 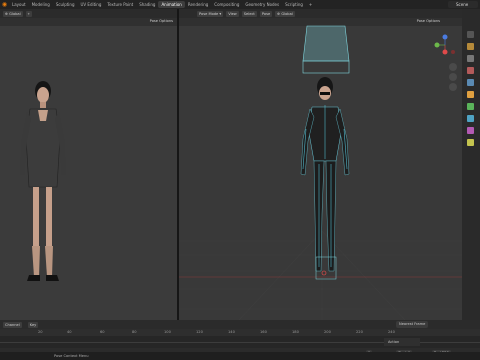 I want to click on ruler-tick: 140, so click(x=231, y=332).